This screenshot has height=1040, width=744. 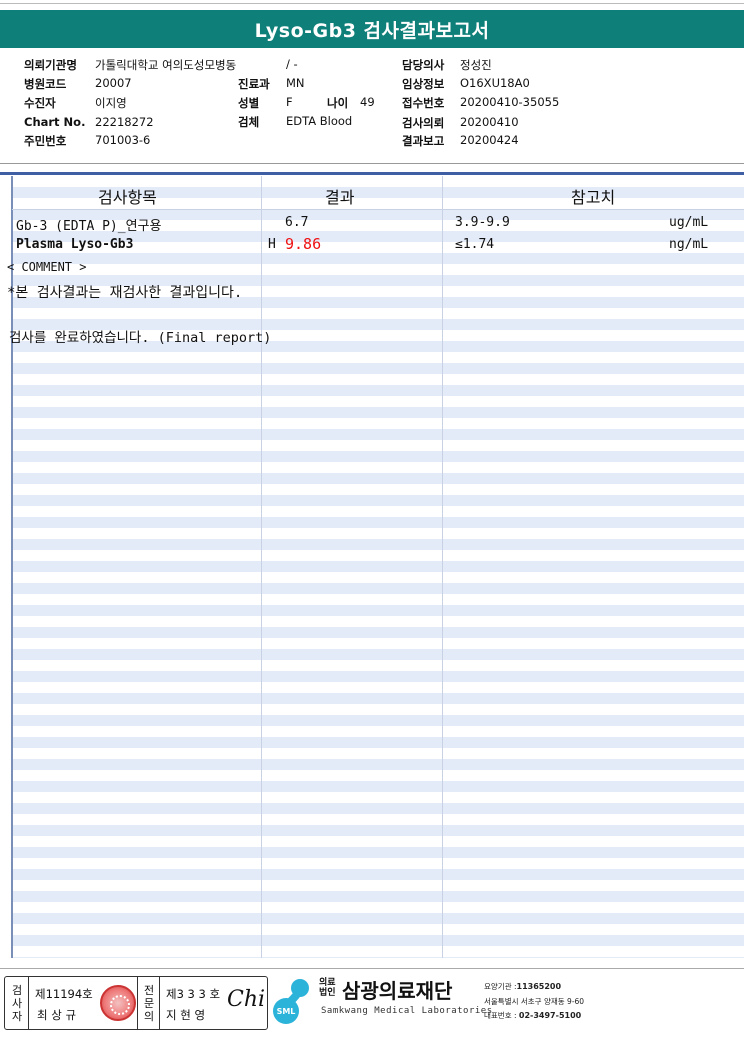 What do you see at coordinates (123, 140) in the screenshot?
I see `id-value: 701003-6` at bounding box center [123, 140].